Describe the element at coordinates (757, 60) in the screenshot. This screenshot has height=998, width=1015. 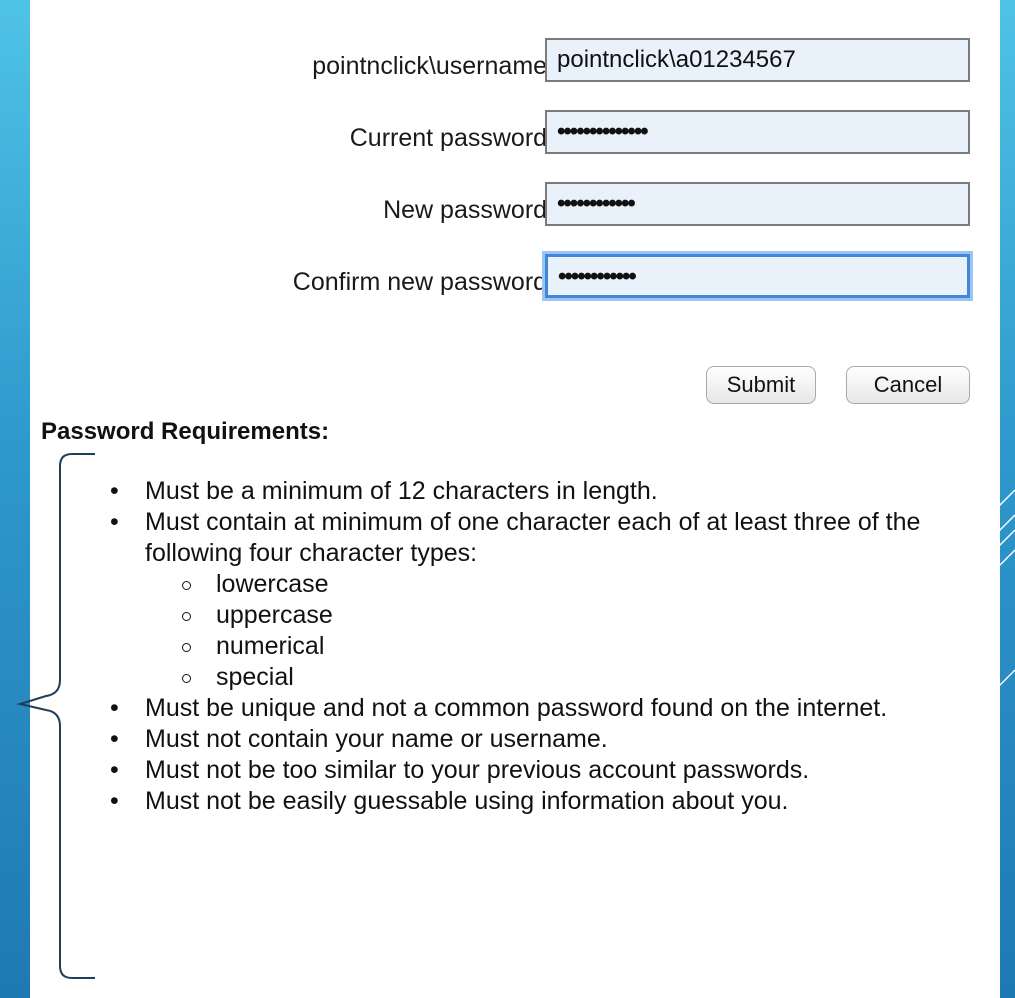
I see `username-field: pointnclick\a01234567` at that location.